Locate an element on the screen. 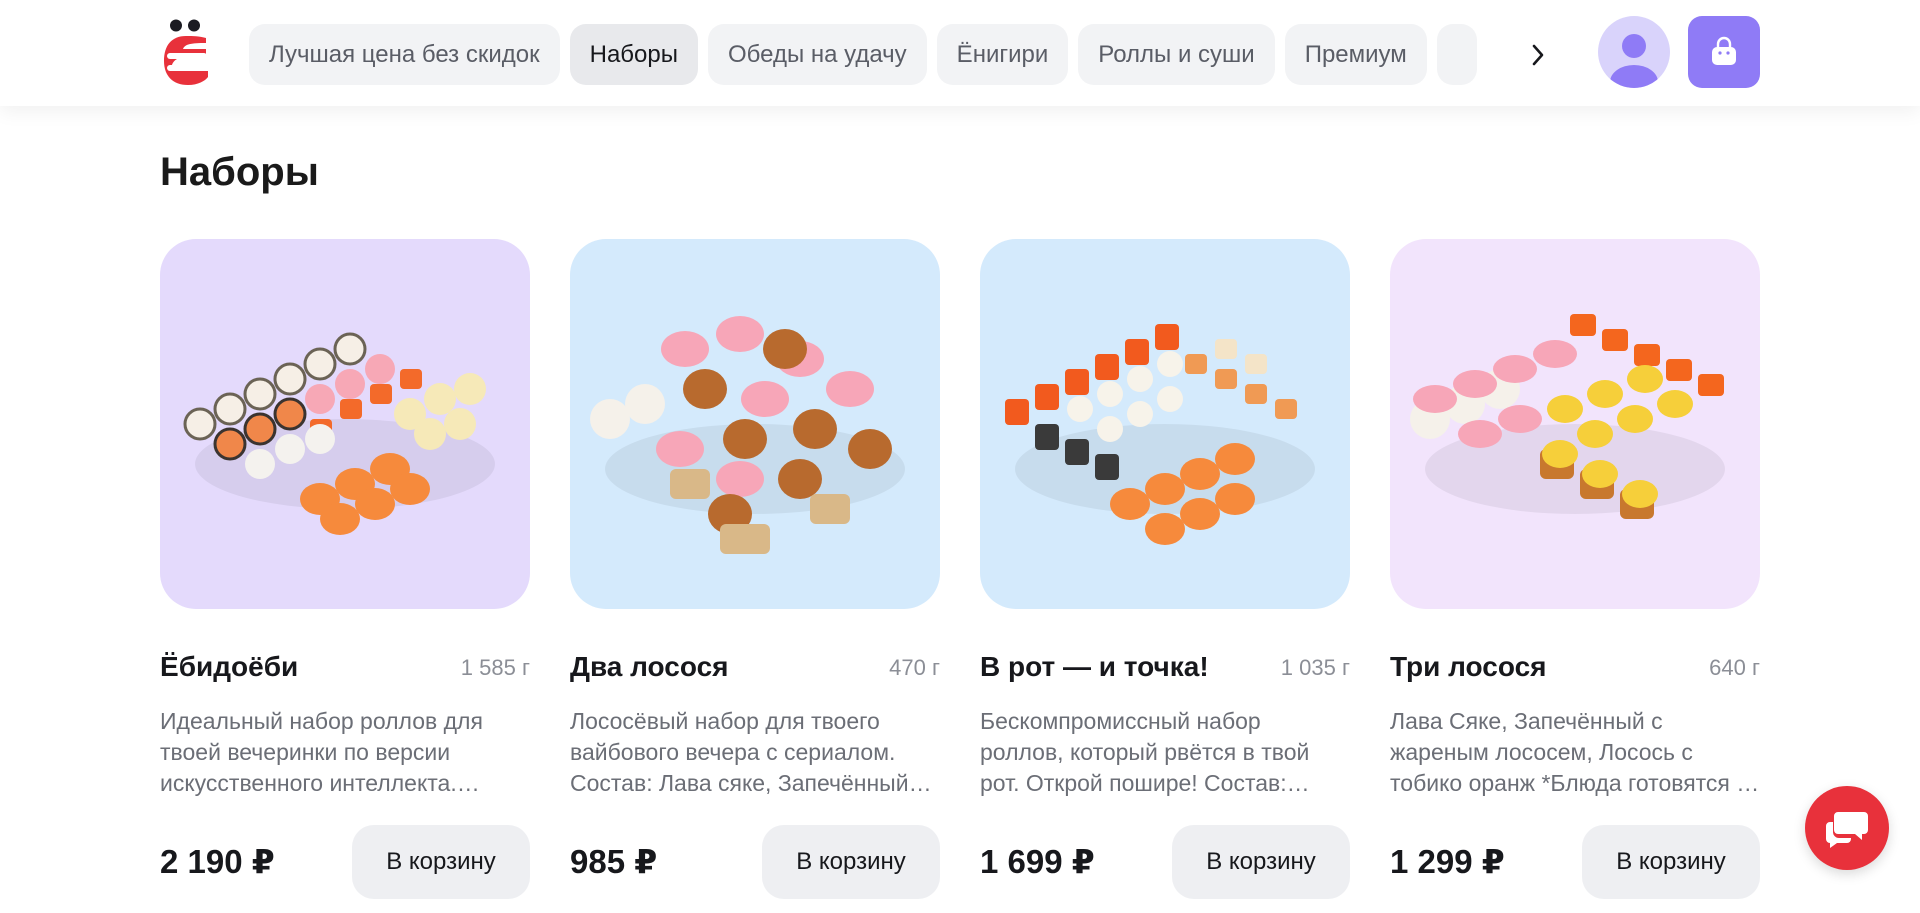  product-weight: 470 г is located at coordinates (914, 667).